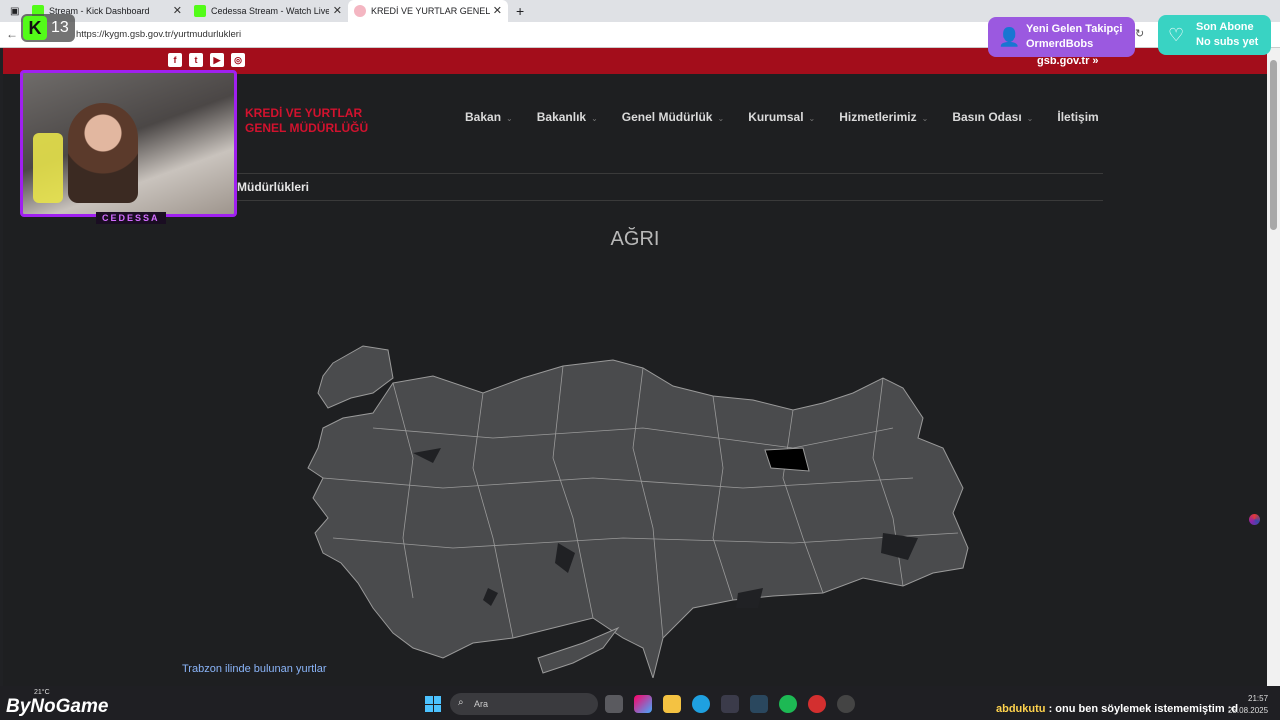 The image size is (1280, 720). What do you see at coordinates (307, 128) in the screenshot?
I see `logo-line-2: GENEL MÜDÜRLÜĞÜ` at bounding box center [307, 128].